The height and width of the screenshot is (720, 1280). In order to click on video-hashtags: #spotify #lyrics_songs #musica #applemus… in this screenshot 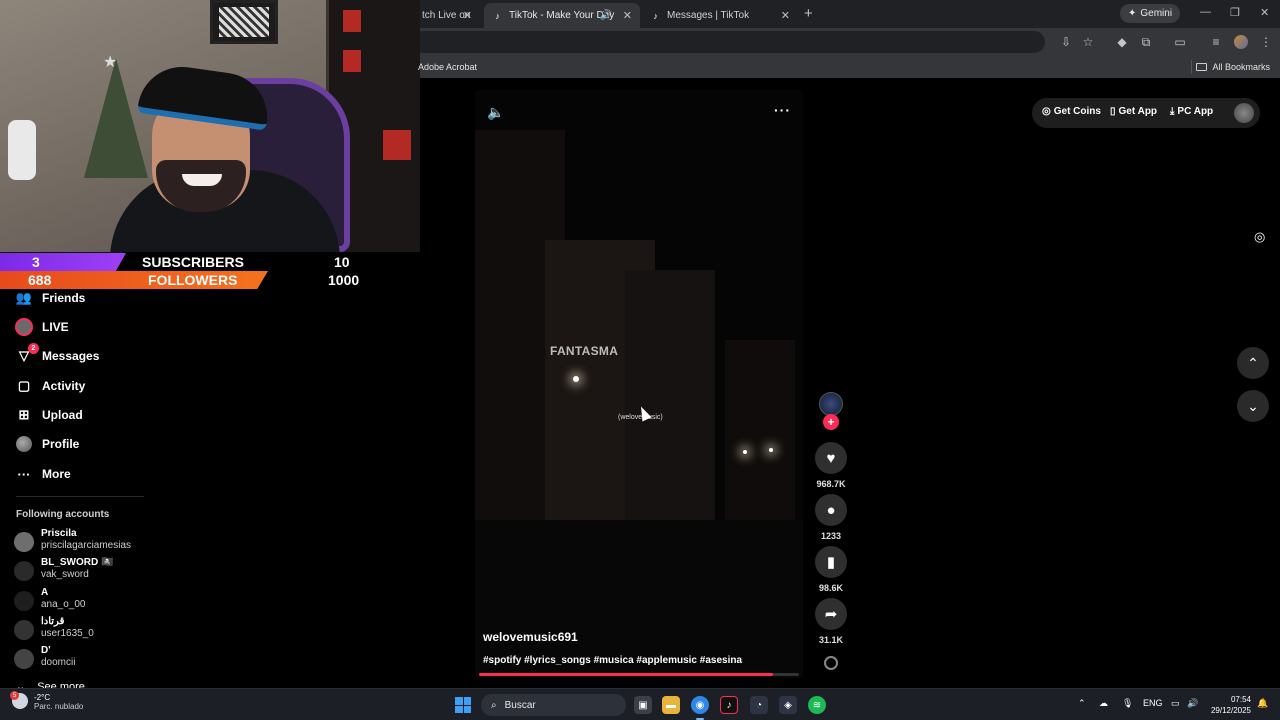, I will do `click(612, 660)`.